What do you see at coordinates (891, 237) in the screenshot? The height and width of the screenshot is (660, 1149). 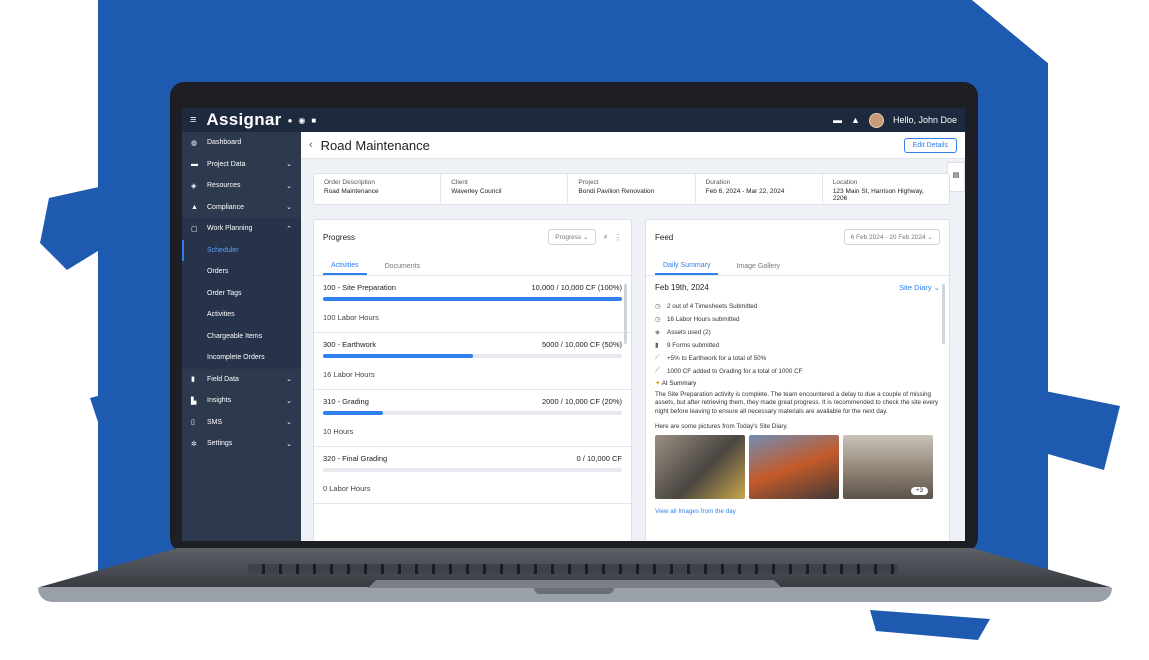 I see `date-range-dropdown: 6 Feb 2024 - 20 Feb 2024 ⌄` at bounding box center [891, 237].